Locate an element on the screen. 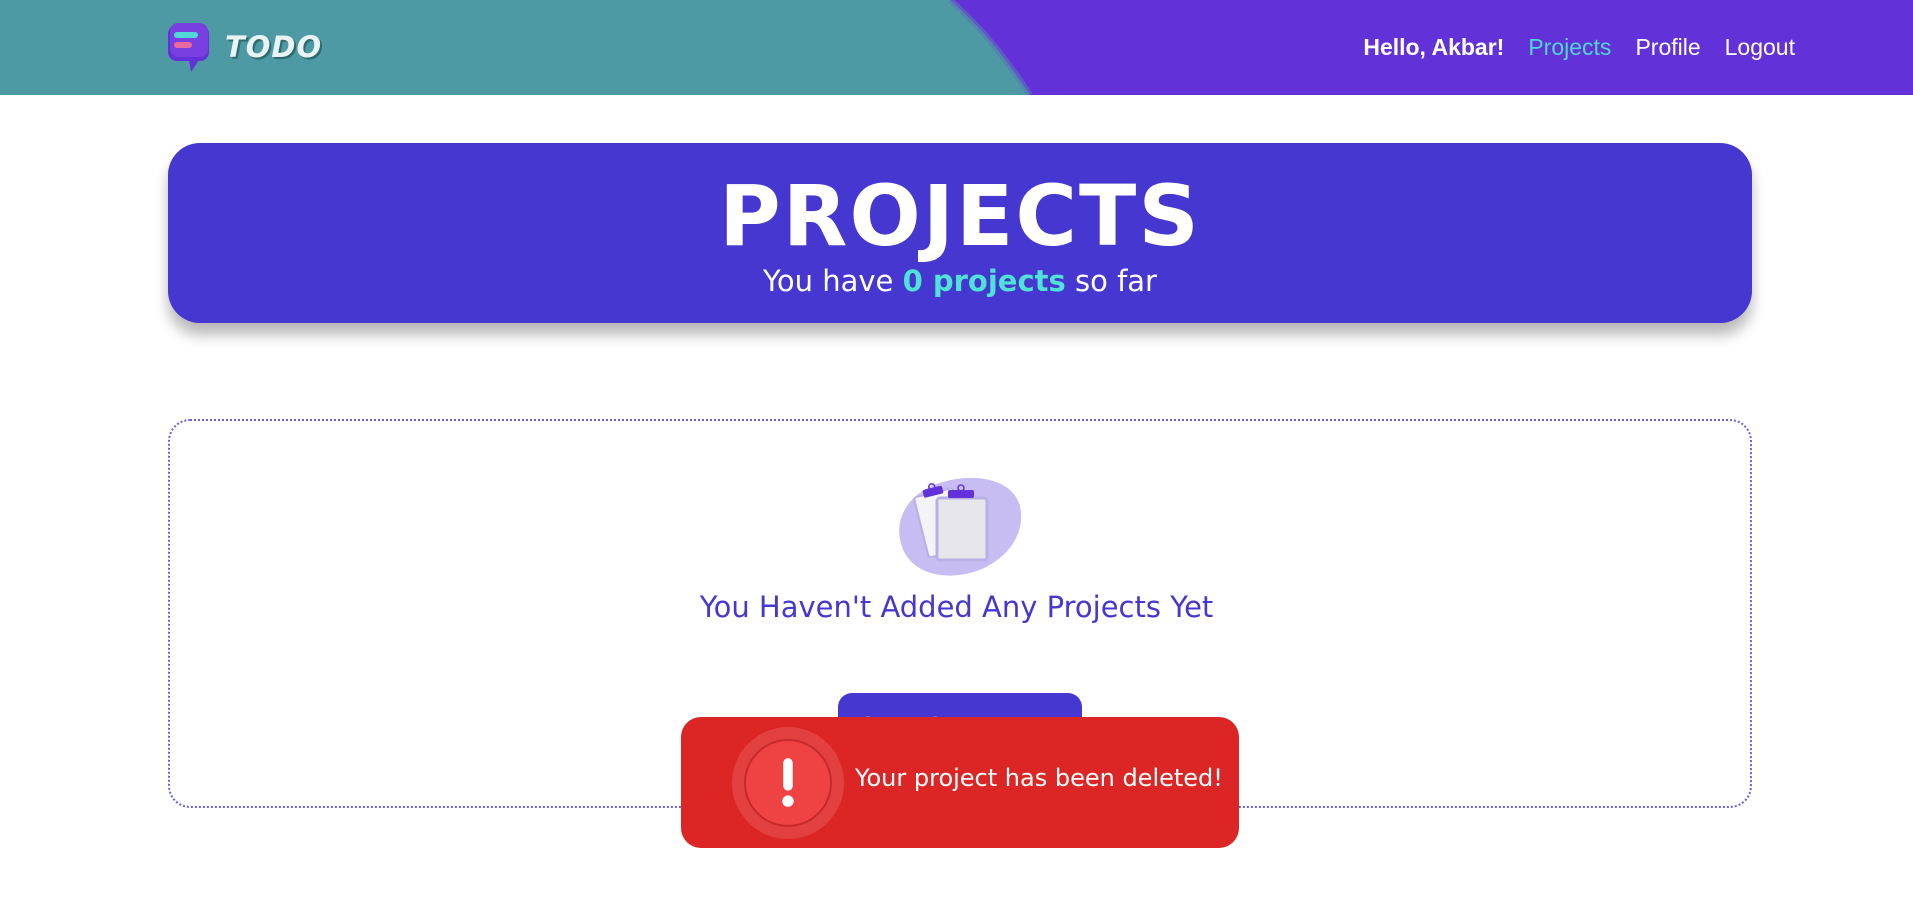 This screenshot has height=899, width=1913. nav-link-profile: Profile is located at coordinates (1667, 47).